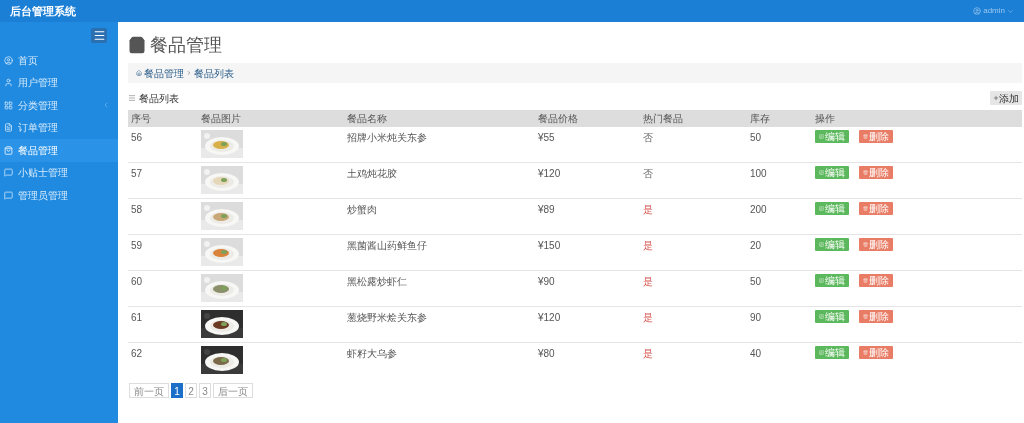 The image size is (1024, 423). What do you see at coordinates (372, 173) in the screenshot?
I see `table-cell: 土鸡炖花胶` at bounding box center [372, 173].